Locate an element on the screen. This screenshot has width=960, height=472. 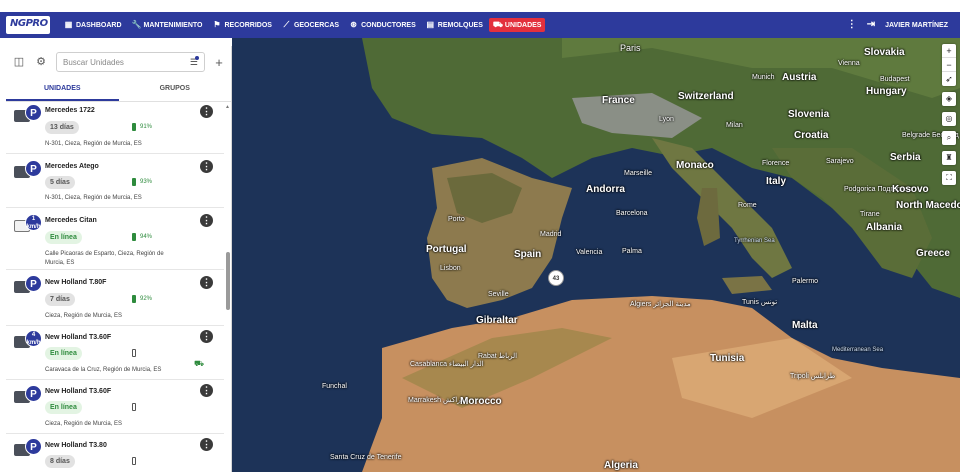
dashboard-icon: ▦ is located at coordinates (68, 24).